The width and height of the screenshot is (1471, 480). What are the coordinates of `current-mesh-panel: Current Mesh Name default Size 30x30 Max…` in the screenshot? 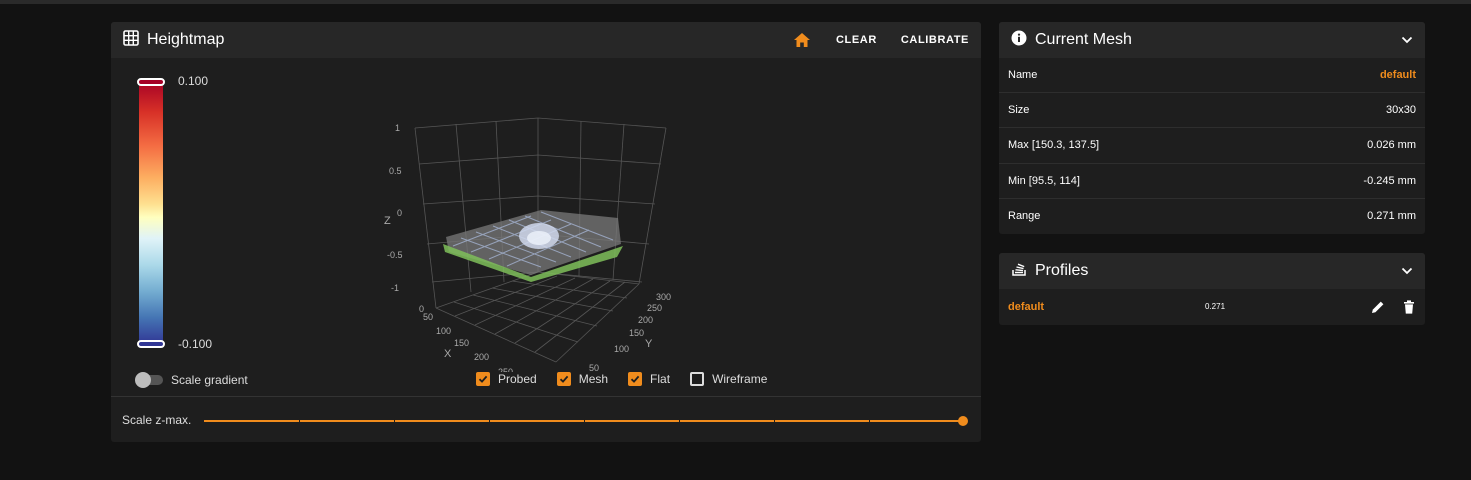 It's located at (1212, 128).